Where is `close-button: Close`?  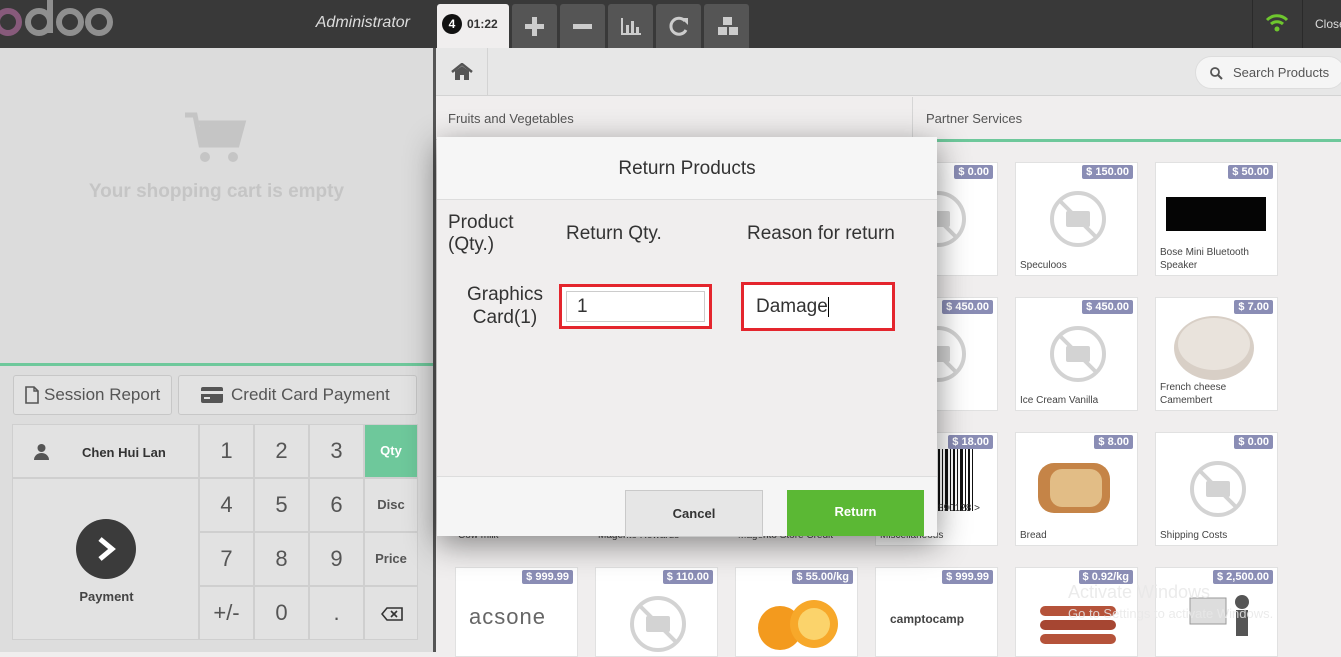
close-button: Close is located at coordinates (1321, 24).